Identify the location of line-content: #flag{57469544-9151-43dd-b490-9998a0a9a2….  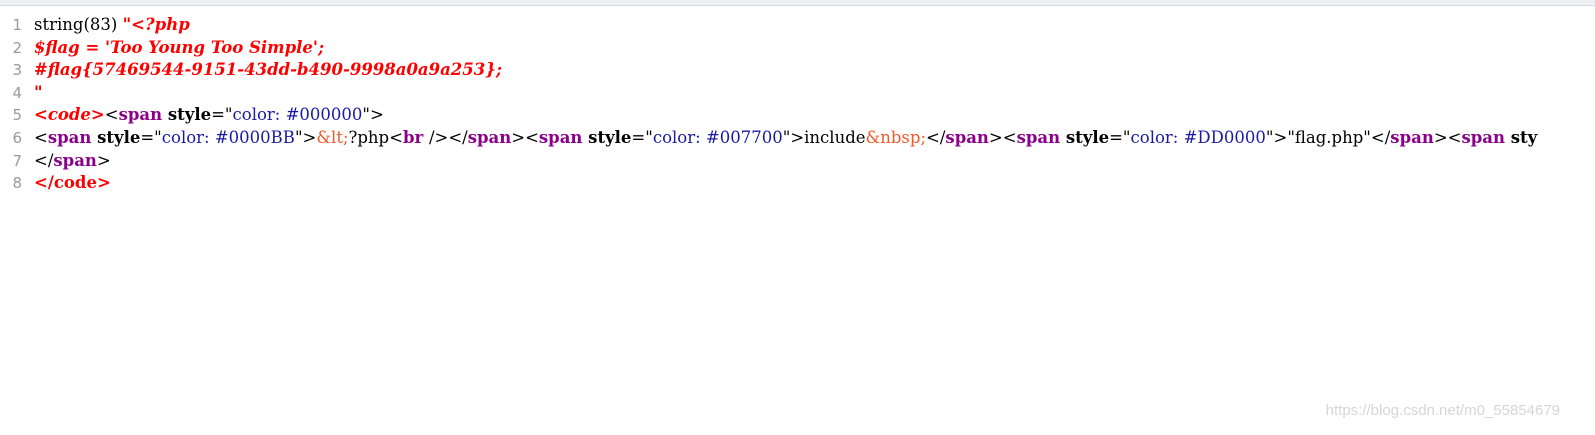
(268, 70).